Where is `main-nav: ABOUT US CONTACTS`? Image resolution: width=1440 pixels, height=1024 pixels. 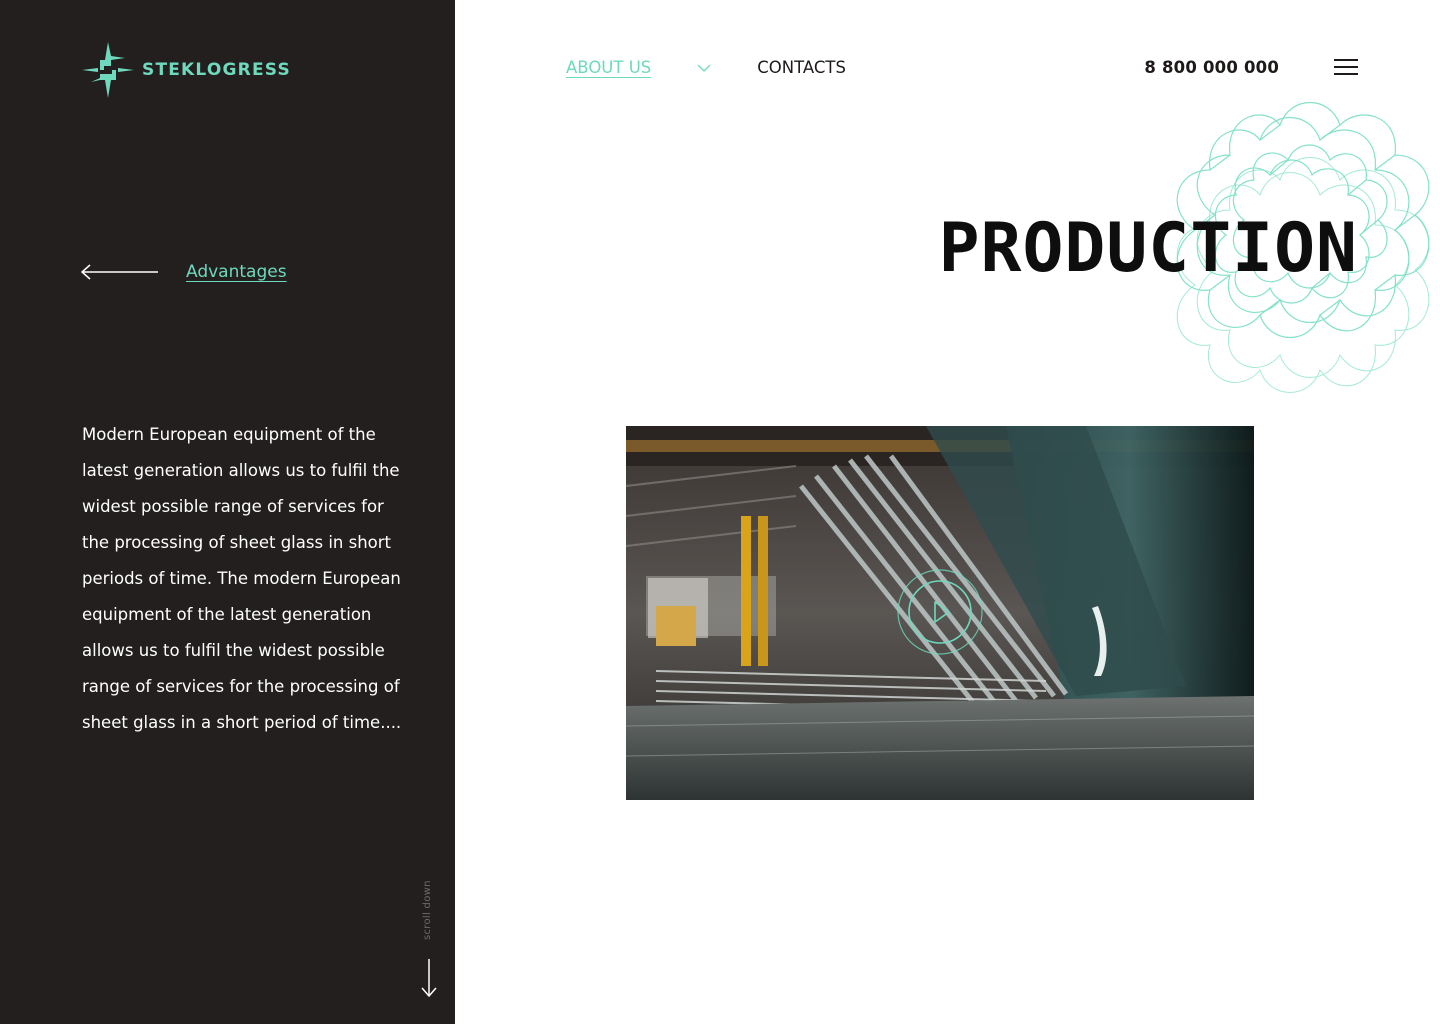 main-nav: ABOUT US CONTACTS is located at coordinates (706, 67).